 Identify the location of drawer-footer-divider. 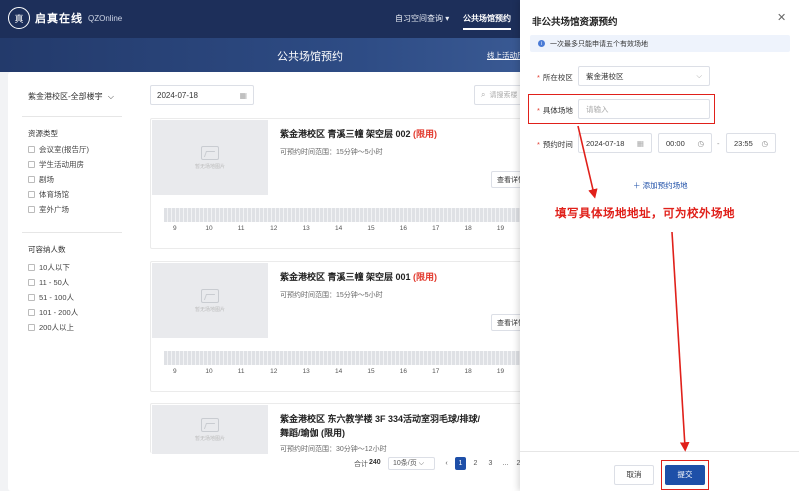
(659, 451).